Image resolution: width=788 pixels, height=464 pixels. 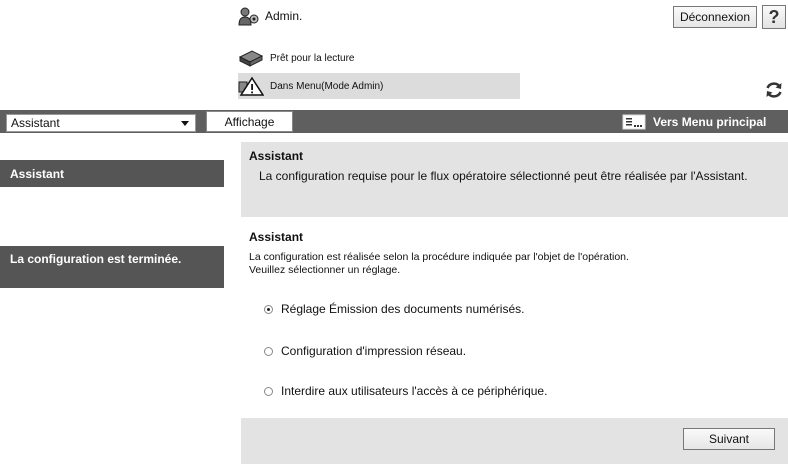 I want to click on main-menu-link: Vers Menu principal, so click(x=694, y=122).